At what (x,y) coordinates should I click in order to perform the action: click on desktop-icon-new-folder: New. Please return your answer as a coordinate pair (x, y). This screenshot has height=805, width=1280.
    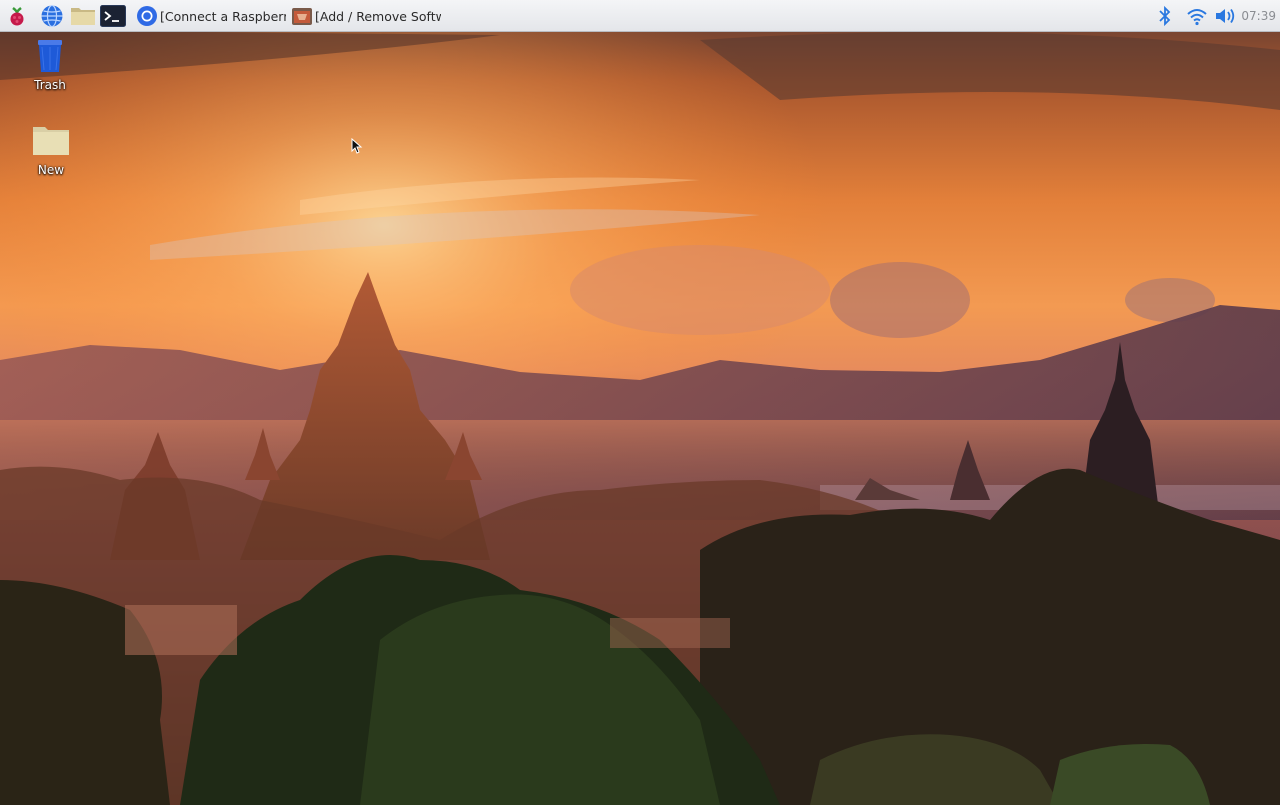
    Looking at the image, I should click on (51, 149).